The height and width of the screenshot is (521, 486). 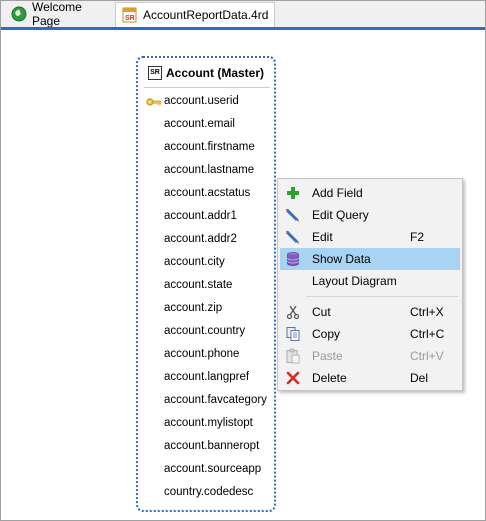 I want to click on field-row: account.mylistopt, so click(x=208, y=423).